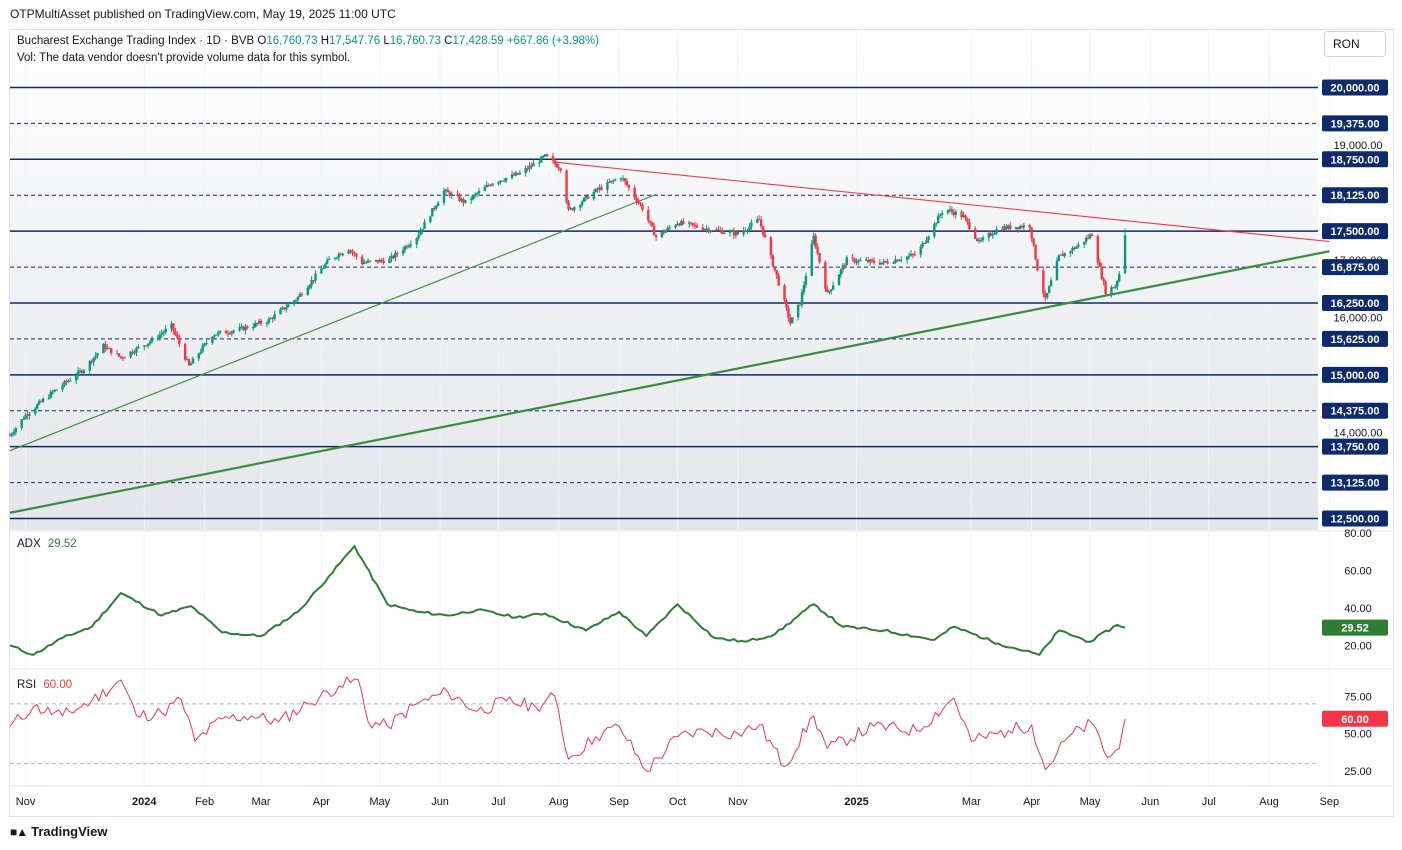 Image resolution: width=1402 pixels, height=850 pixels. What do you see at coordinates (204, 802) in the screenshot?
I see `time-tick-label: Feb` at bounding box center [204, 802].